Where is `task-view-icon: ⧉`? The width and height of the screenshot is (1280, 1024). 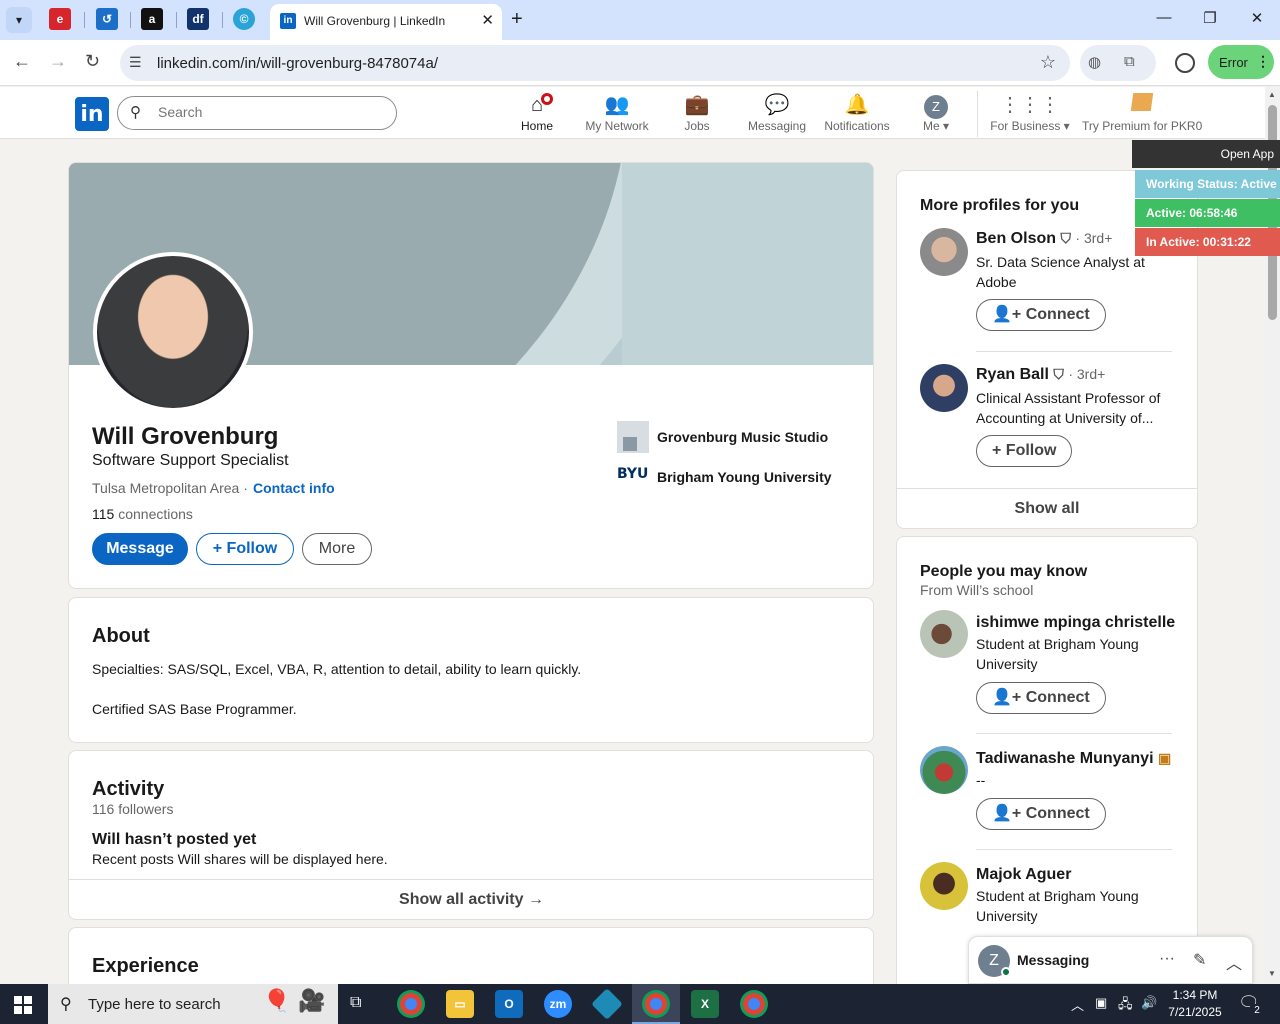 task-view-icon: ⧉ is located at coordinates (355, 1003).